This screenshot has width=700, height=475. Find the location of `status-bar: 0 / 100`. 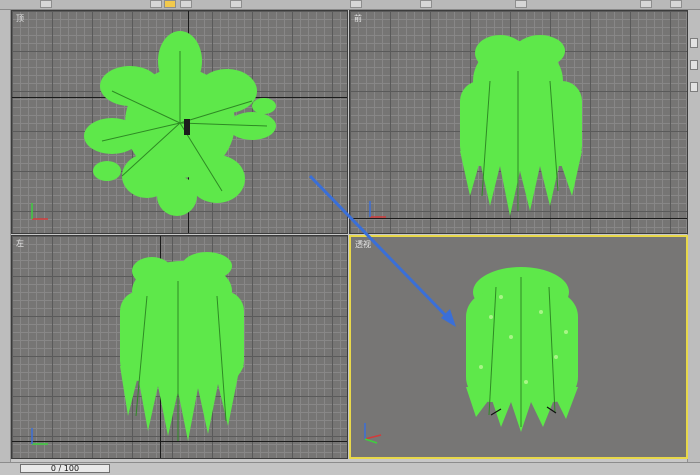

status-bar: 0 / 100 is located at coordinates (350, 468).